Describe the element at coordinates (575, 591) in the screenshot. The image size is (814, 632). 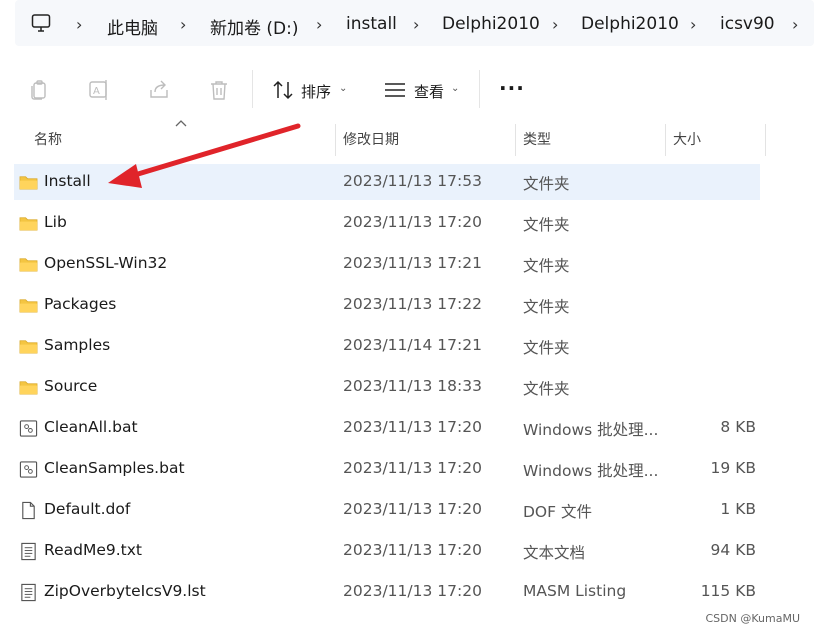
I see `file-type: MASM Listing` at that location.